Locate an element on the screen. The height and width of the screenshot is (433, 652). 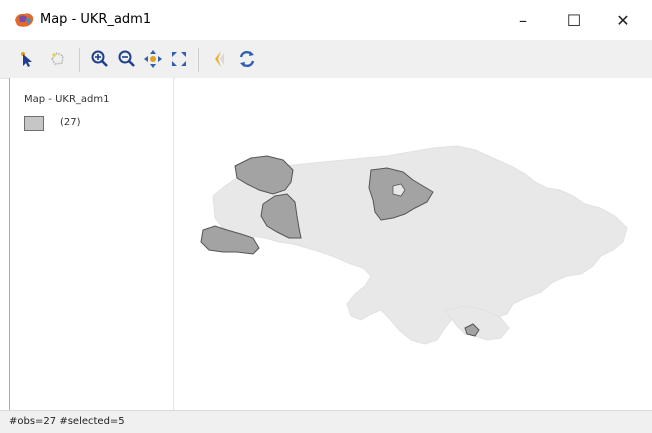
select-arrow-icon is located at coordinates (26, 59).